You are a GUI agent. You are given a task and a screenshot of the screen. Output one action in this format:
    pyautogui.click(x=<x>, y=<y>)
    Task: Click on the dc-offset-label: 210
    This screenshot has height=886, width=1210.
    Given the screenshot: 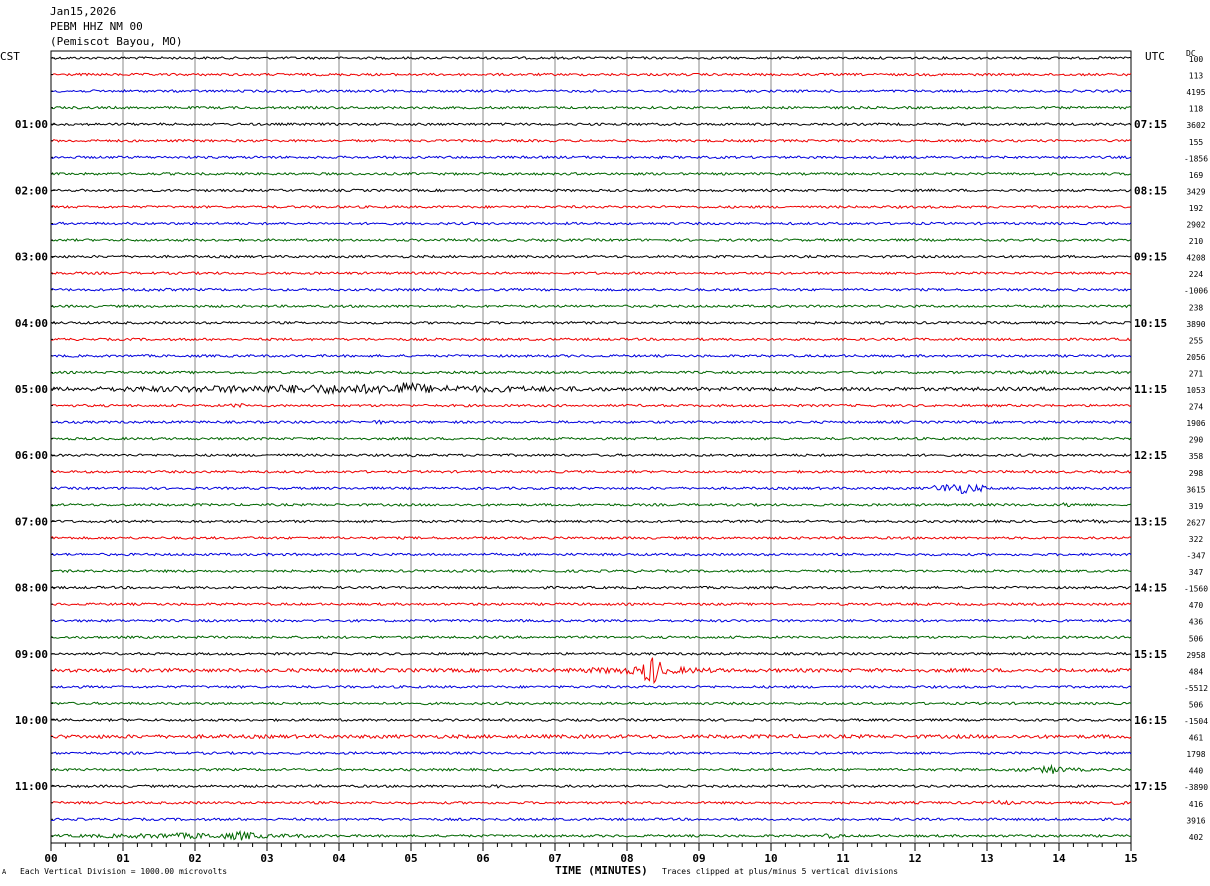 What is the action you would take?
    pyautogui.click(x=1196, y=241)
    